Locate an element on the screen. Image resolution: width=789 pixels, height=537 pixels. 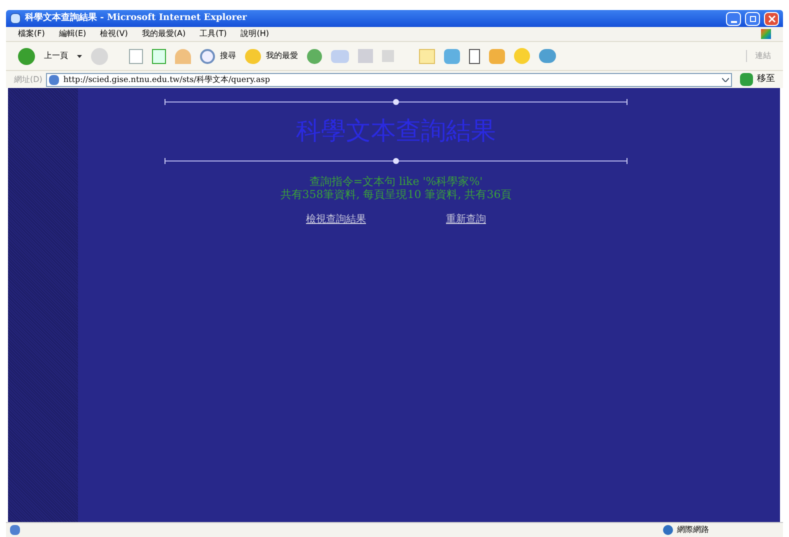
restore-button is located at coordinates (752, 19).